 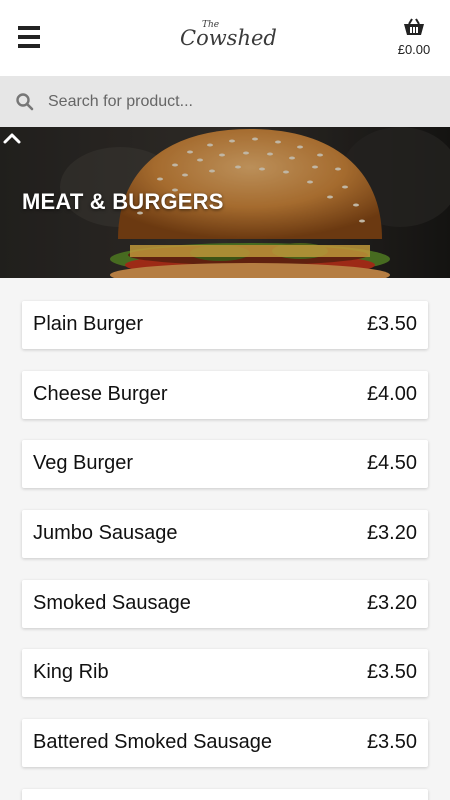 What do you see at coordinates (25, 102) in the screenshot?
I see `search-icon` at bounding box center [25, 102].